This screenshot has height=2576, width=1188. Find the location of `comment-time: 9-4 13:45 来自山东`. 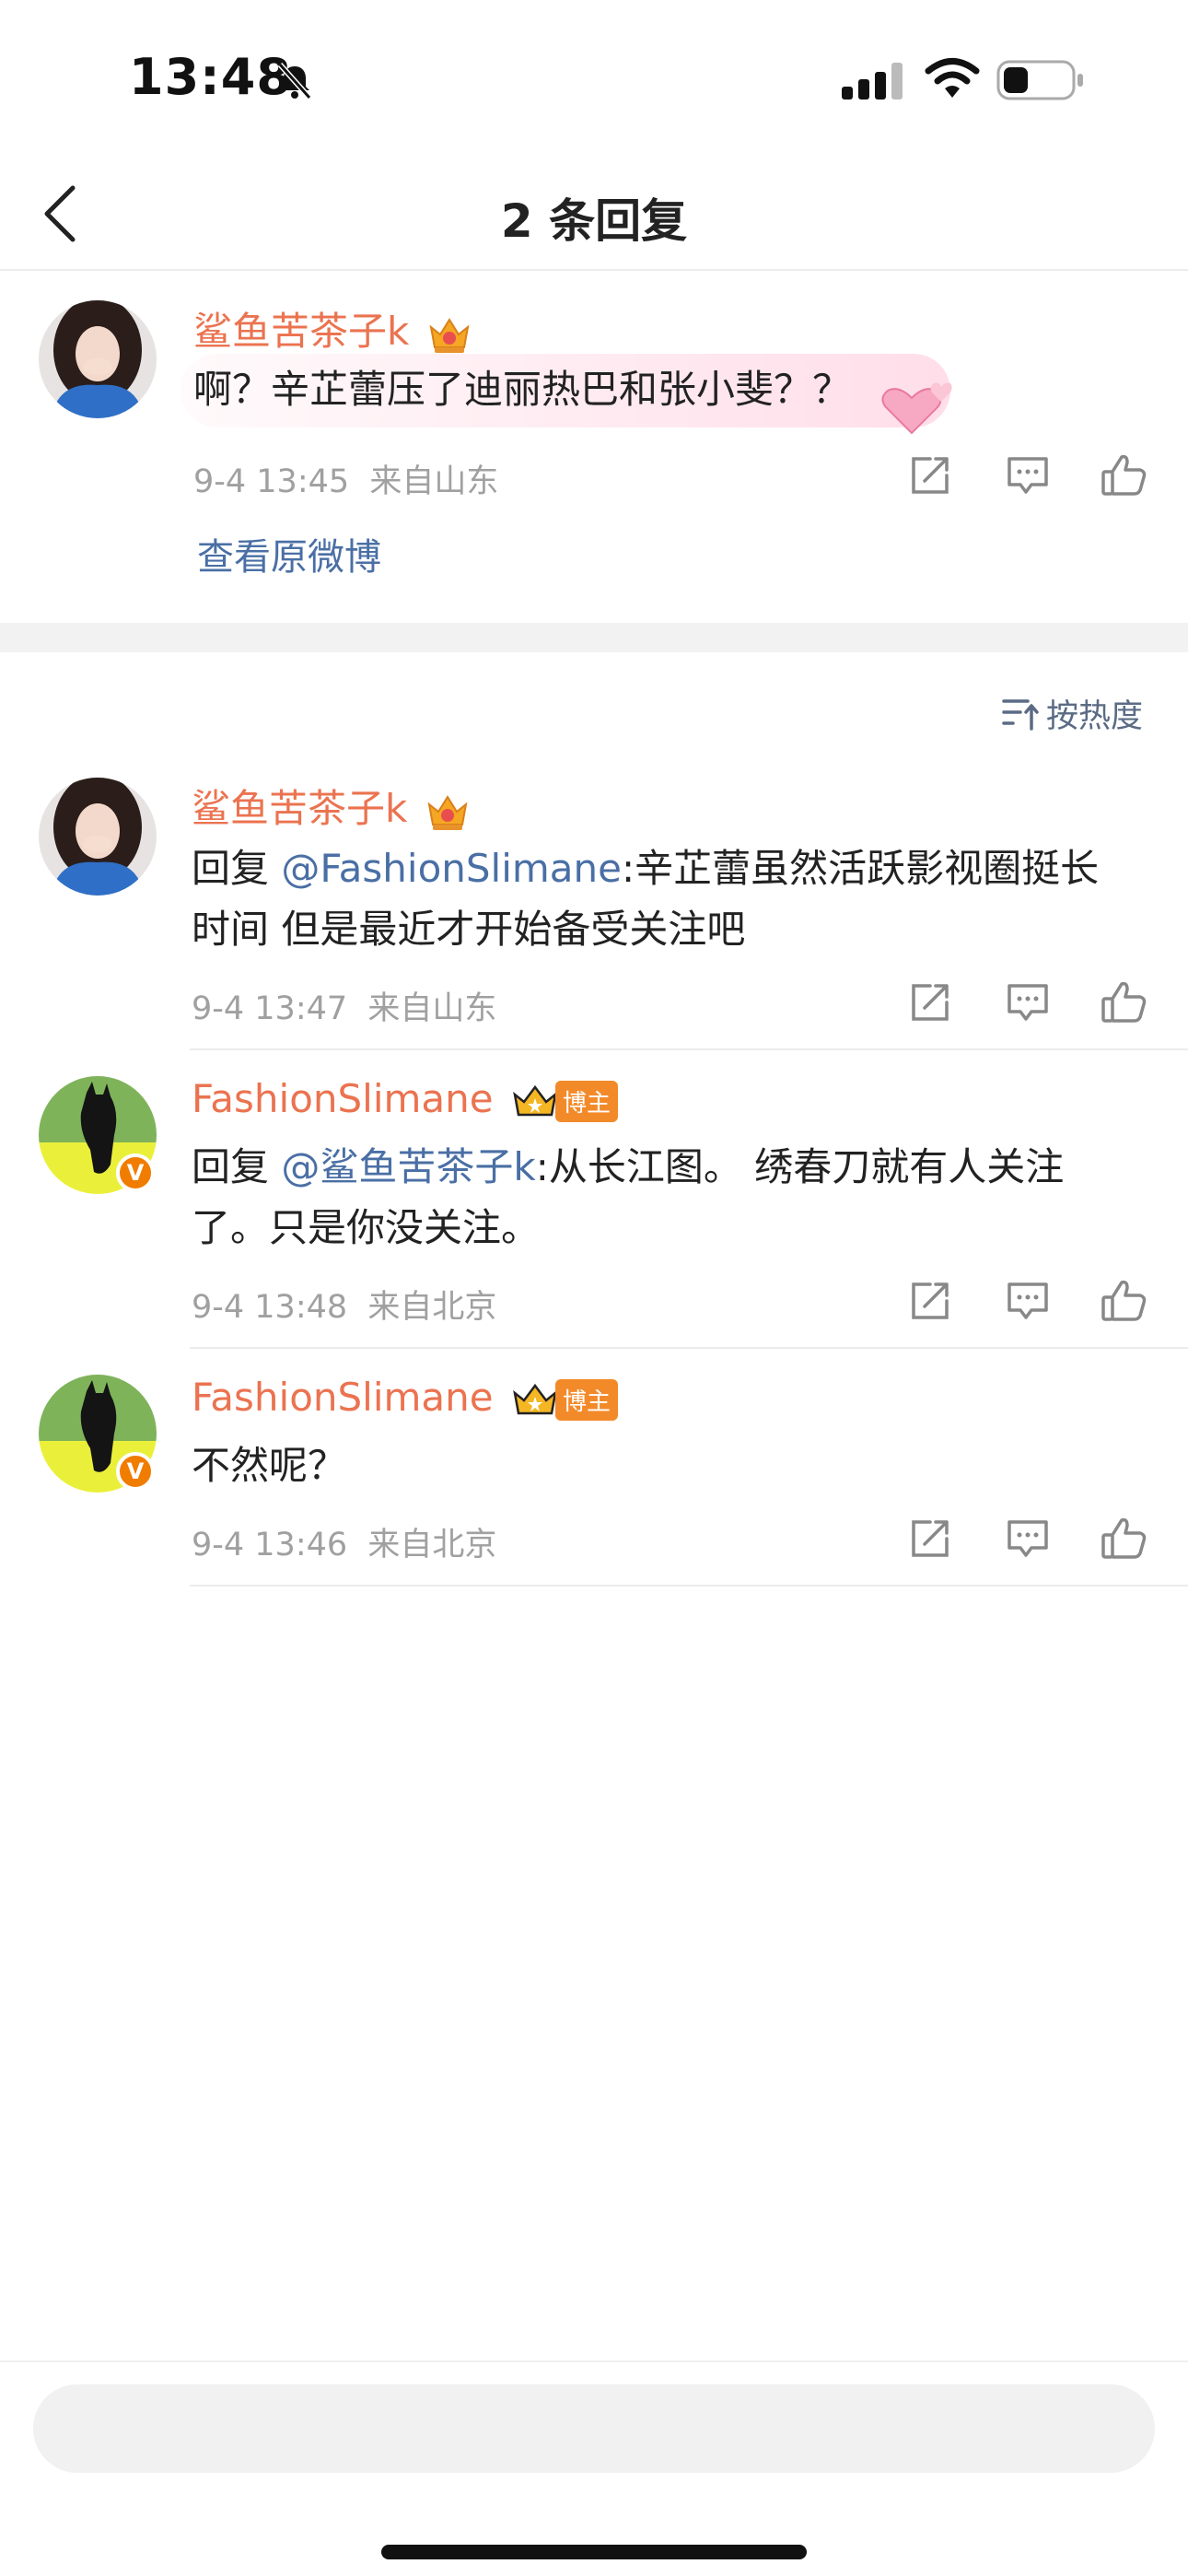

comment-time: 9-4 13:45 来自山东 is located at coordinates (345, 478).